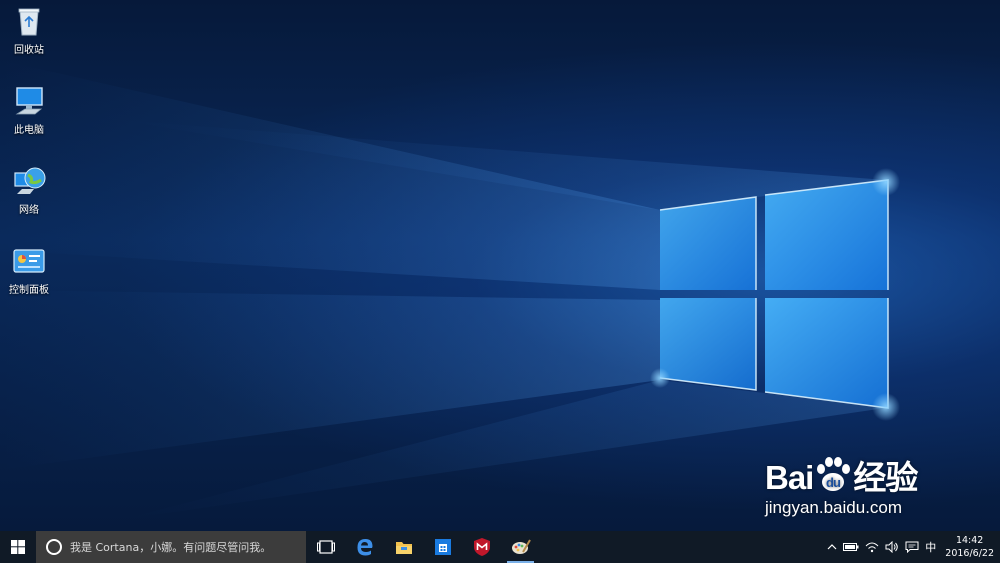  What do you see at coordinates (885, 477) in the screenshot?
I see `watermark-brand-suffix: 经验` at bounding box center [885, 477].